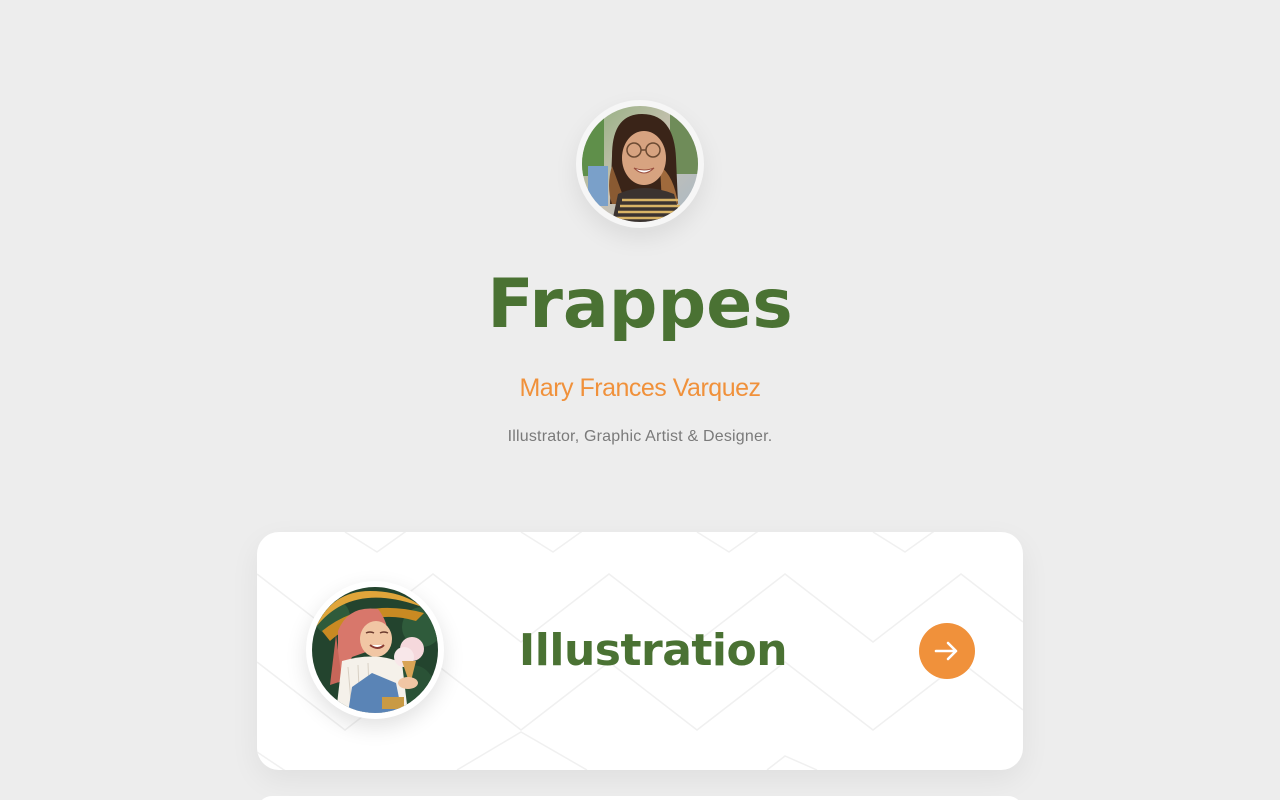  I want to click on profile-photo-icon, so click(640, 164).